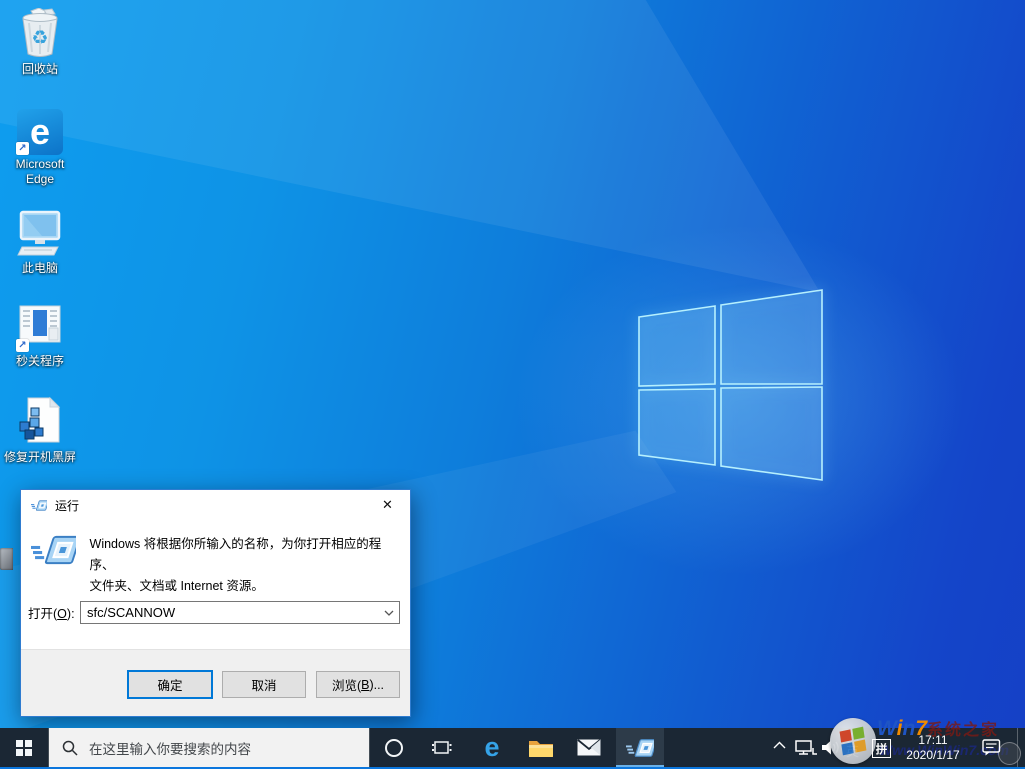 The width and height of the screenshot is (1025, 769). I want to click on desktop-icon-fix-file: 修复开机黑屏, so click(40, 430).